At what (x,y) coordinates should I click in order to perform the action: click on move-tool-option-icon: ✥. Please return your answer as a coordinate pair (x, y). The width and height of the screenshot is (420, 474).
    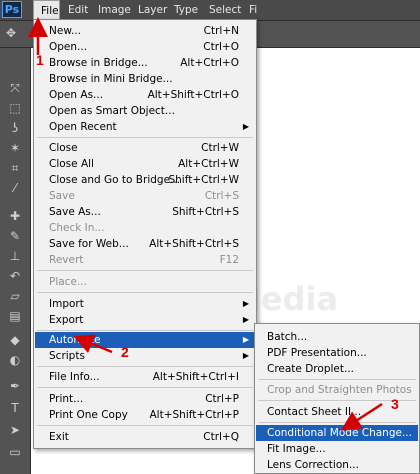
    Looking at the image, I should click on (11, 33).